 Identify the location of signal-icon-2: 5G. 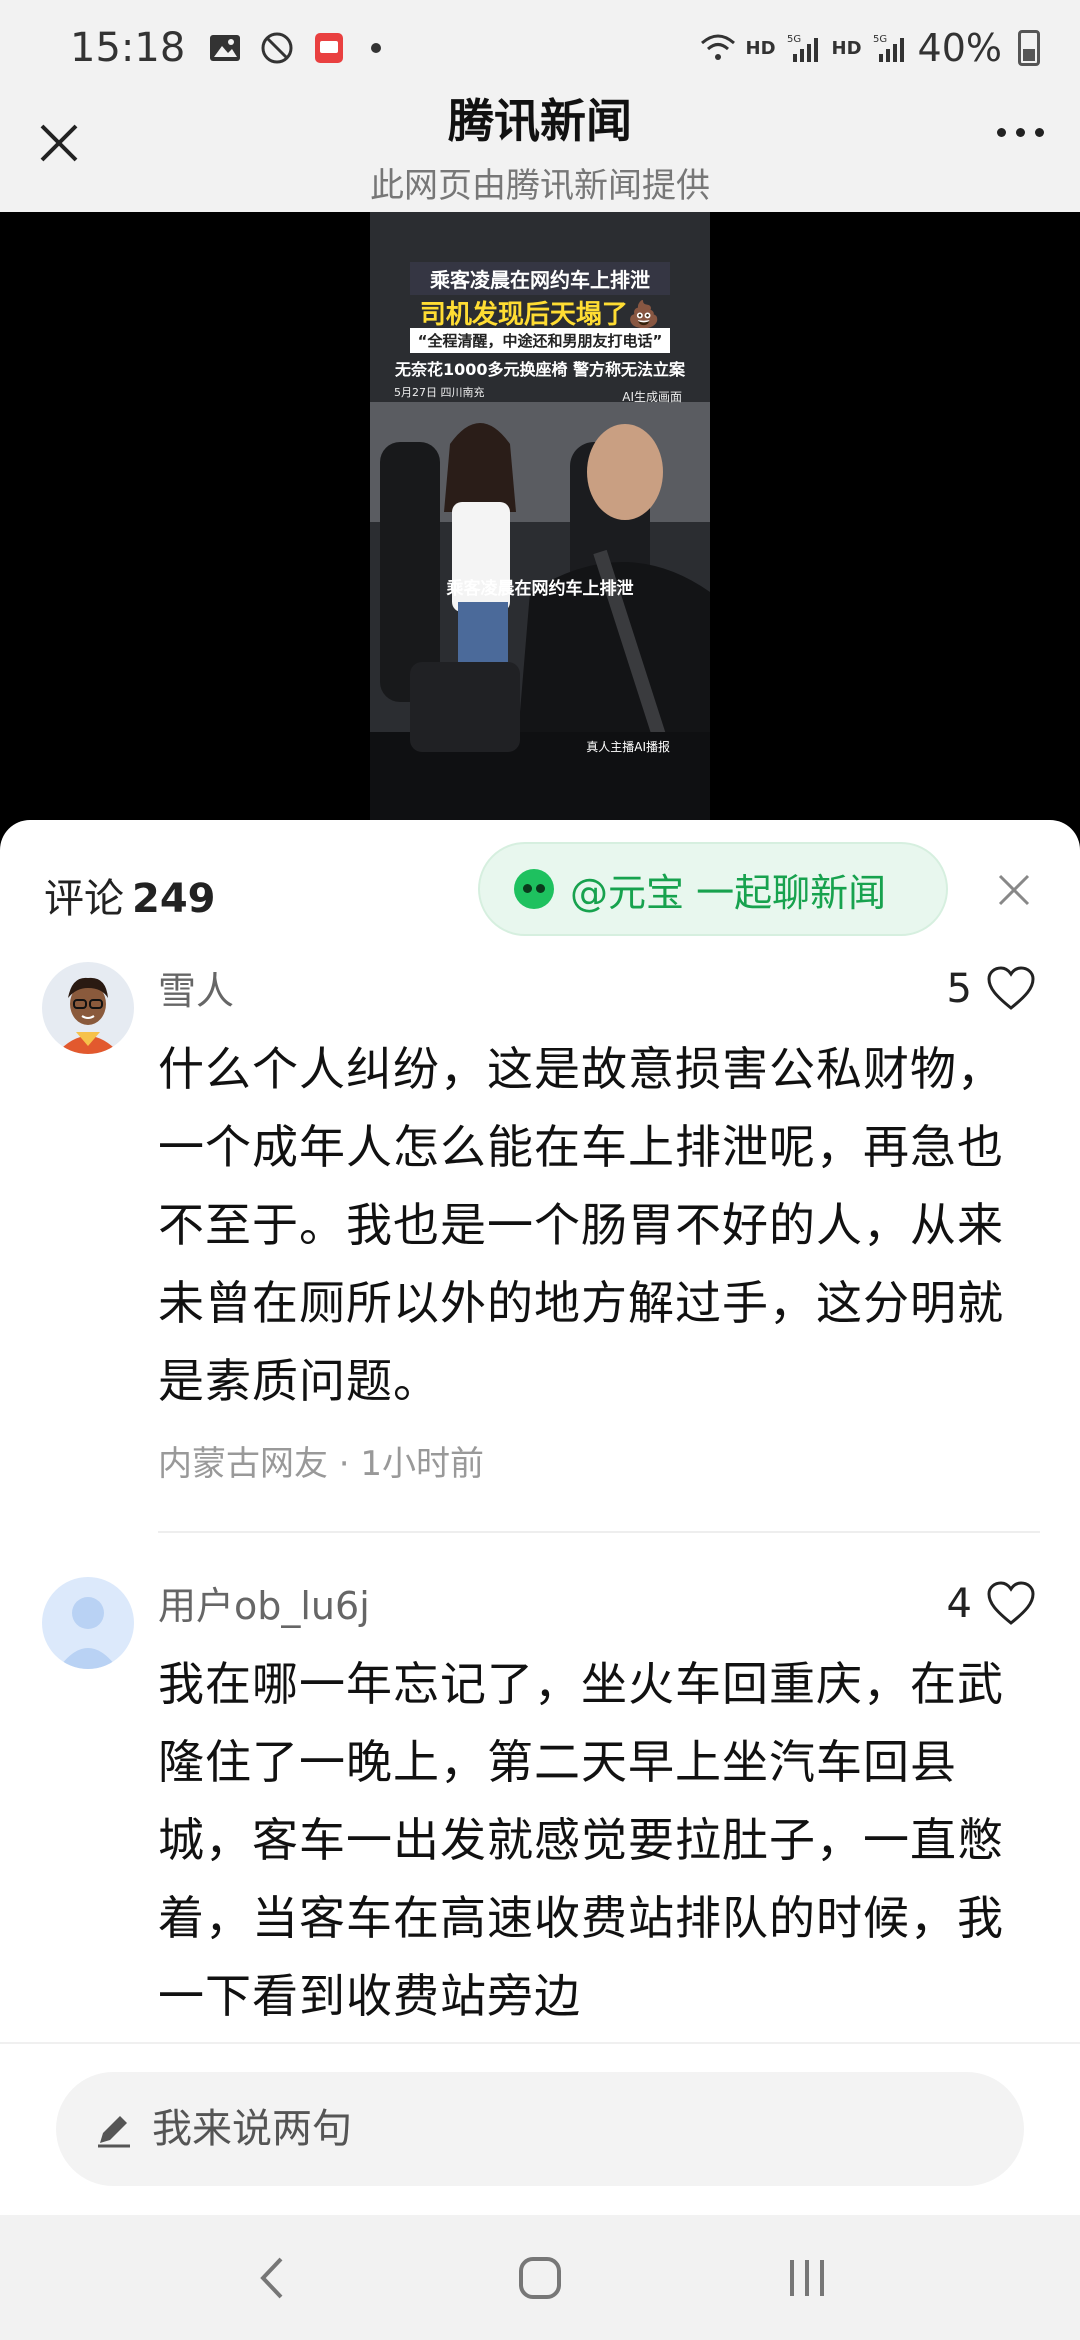
(890, 48).